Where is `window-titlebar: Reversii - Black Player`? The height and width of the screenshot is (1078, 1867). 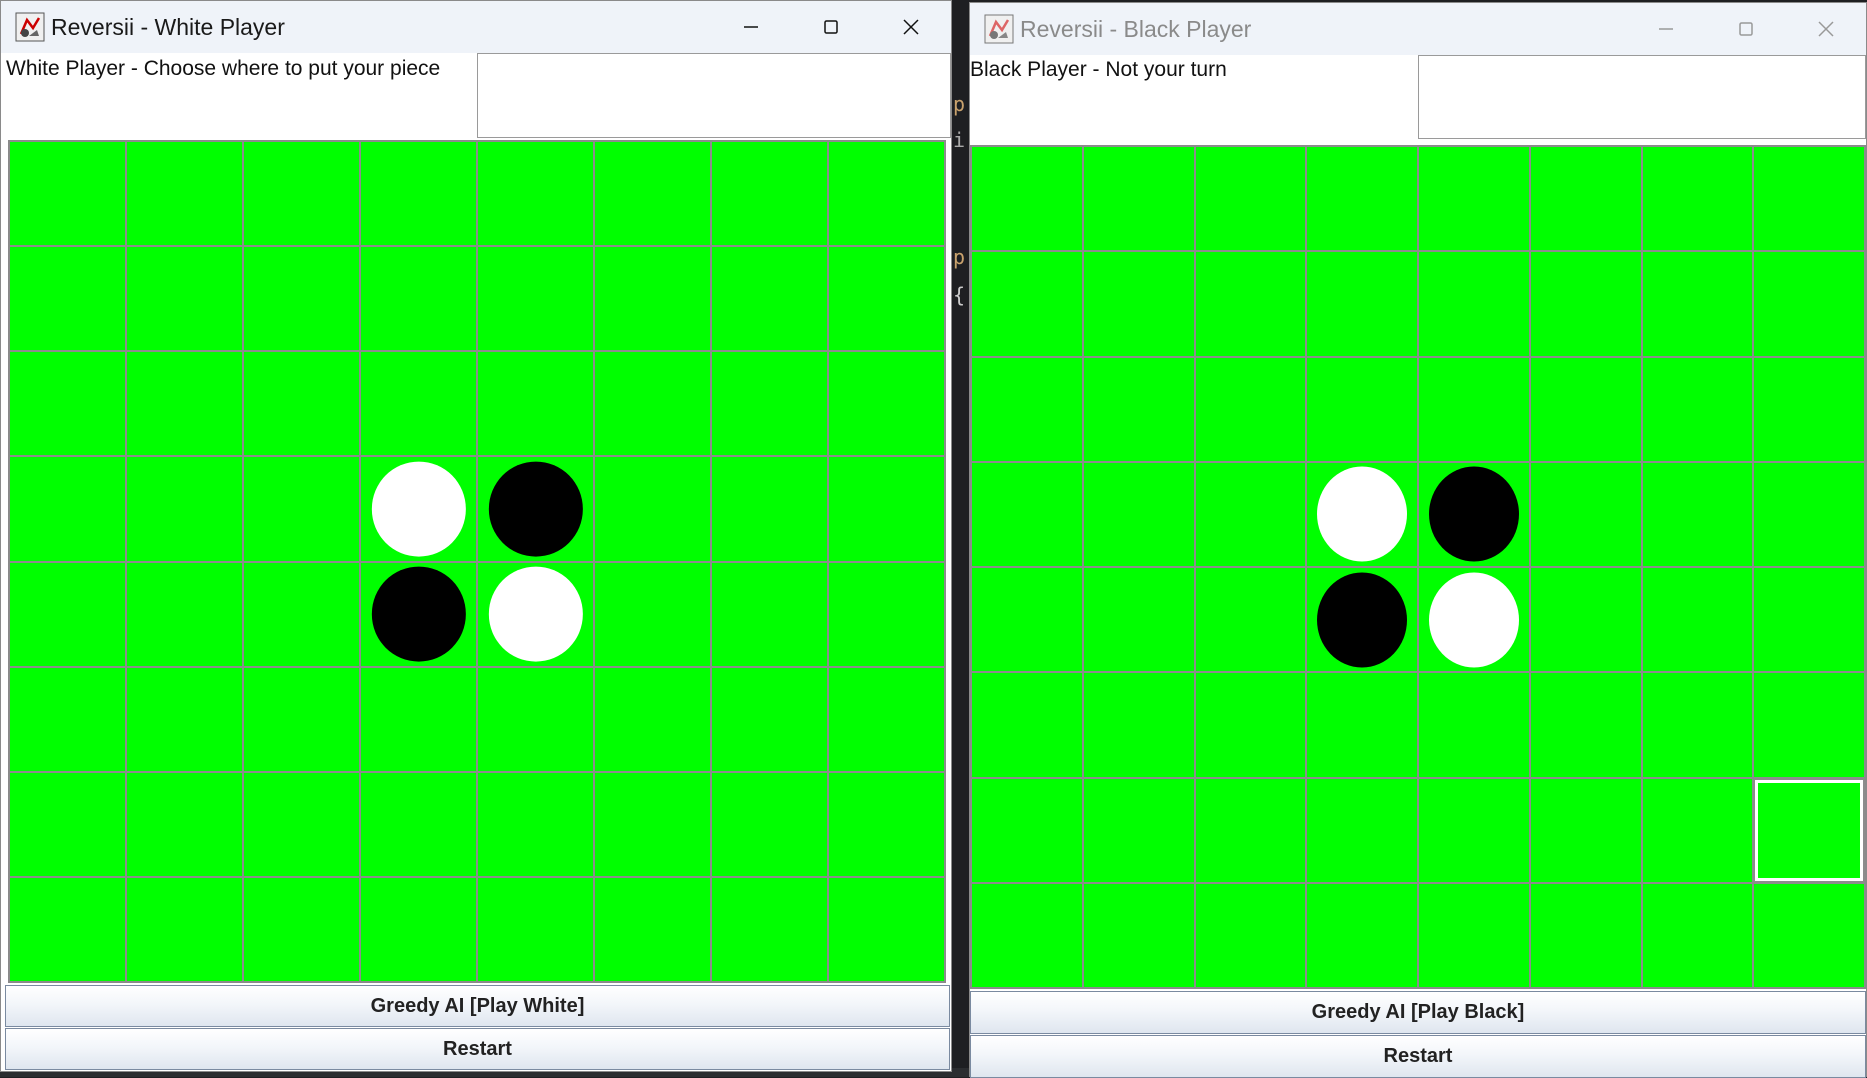
window-titlebar: Reversii - Black Player is located at coordinates (1418, 29).